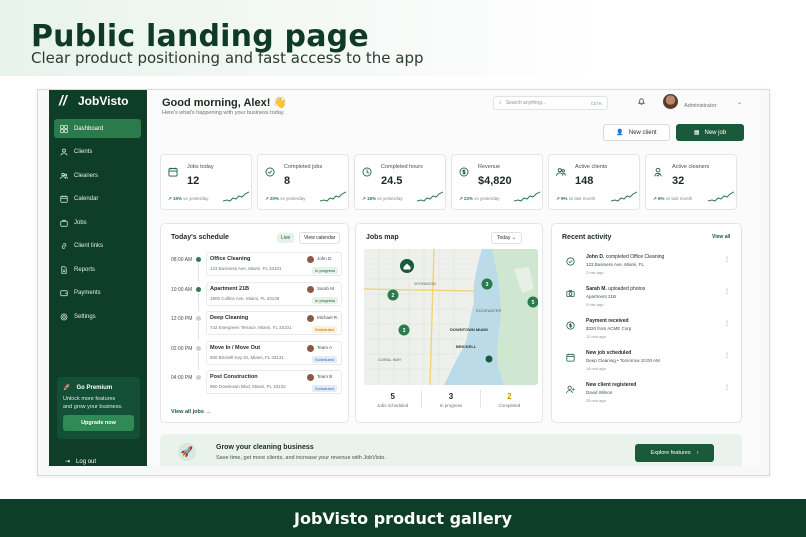 This screenshot has width=806, height=537. I want to click on new-client-button: 👤 New client, so click(636, 132).